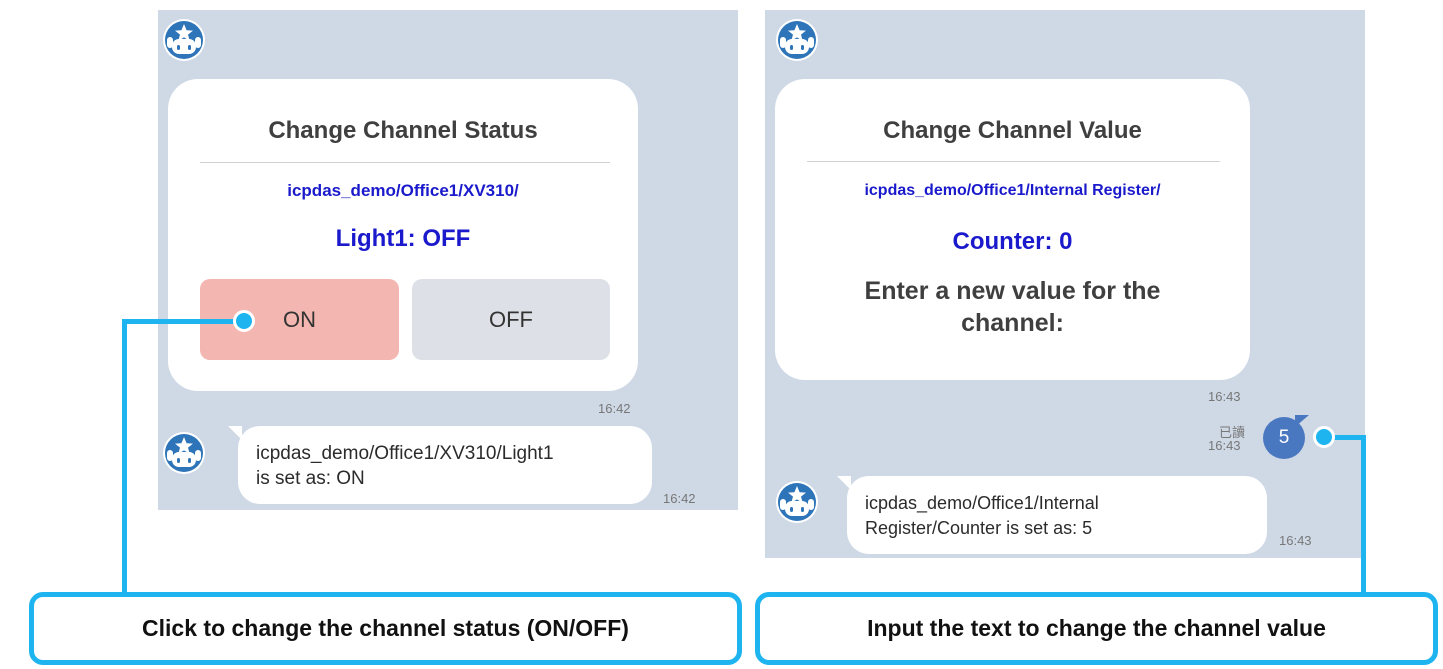 This screenshot has width=1443, height=669. I want to click on reply-time: 16:42, so click(679, 498).